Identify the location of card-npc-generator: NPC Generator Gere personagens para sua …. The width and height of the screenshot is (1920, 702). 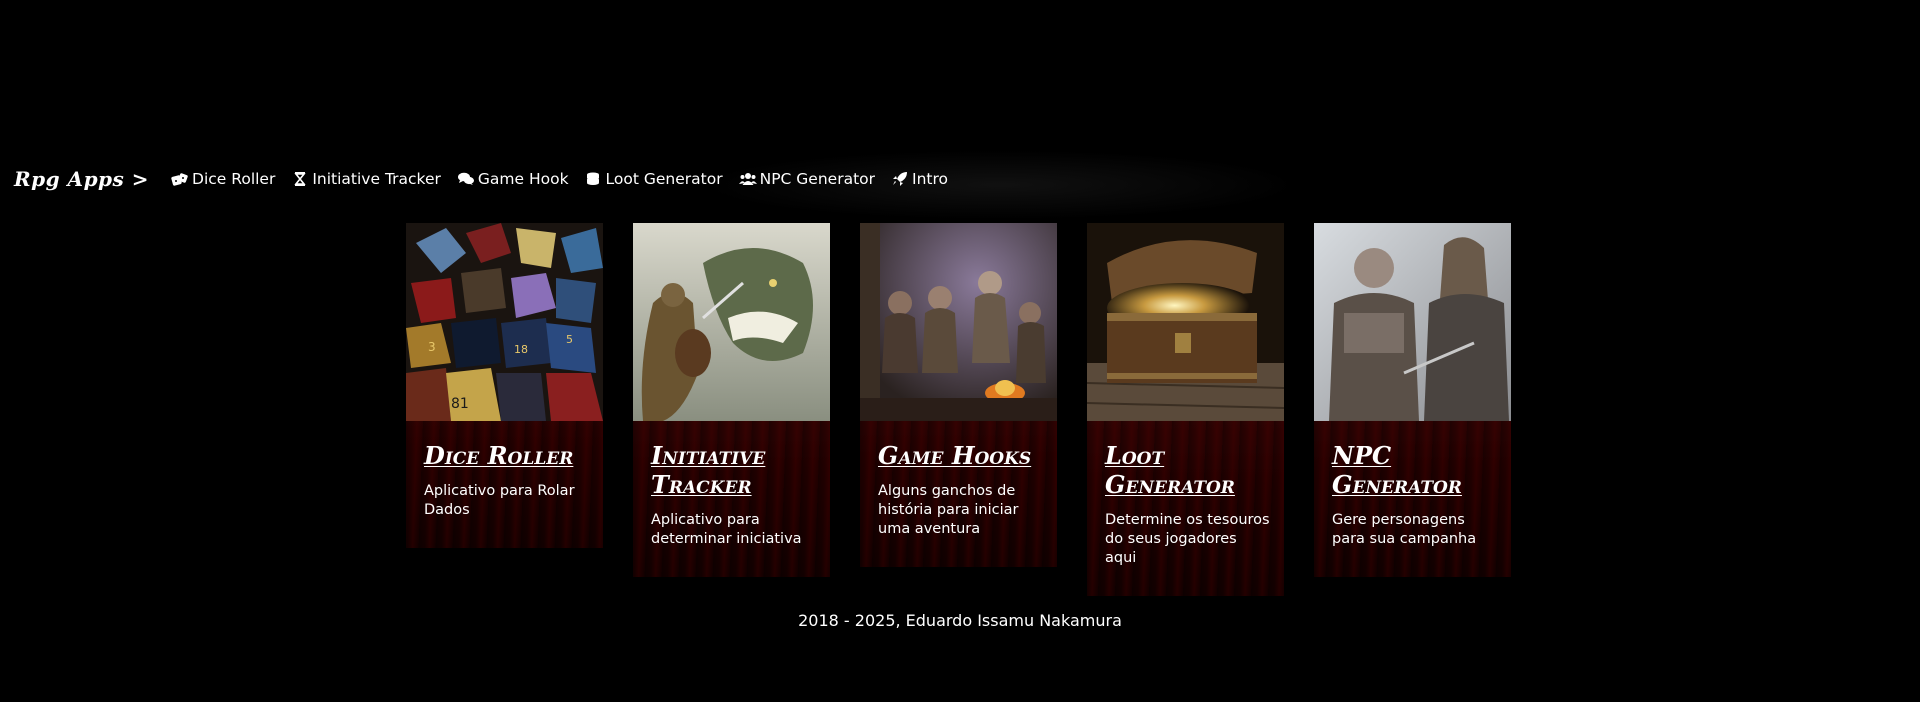
(1412, 400).